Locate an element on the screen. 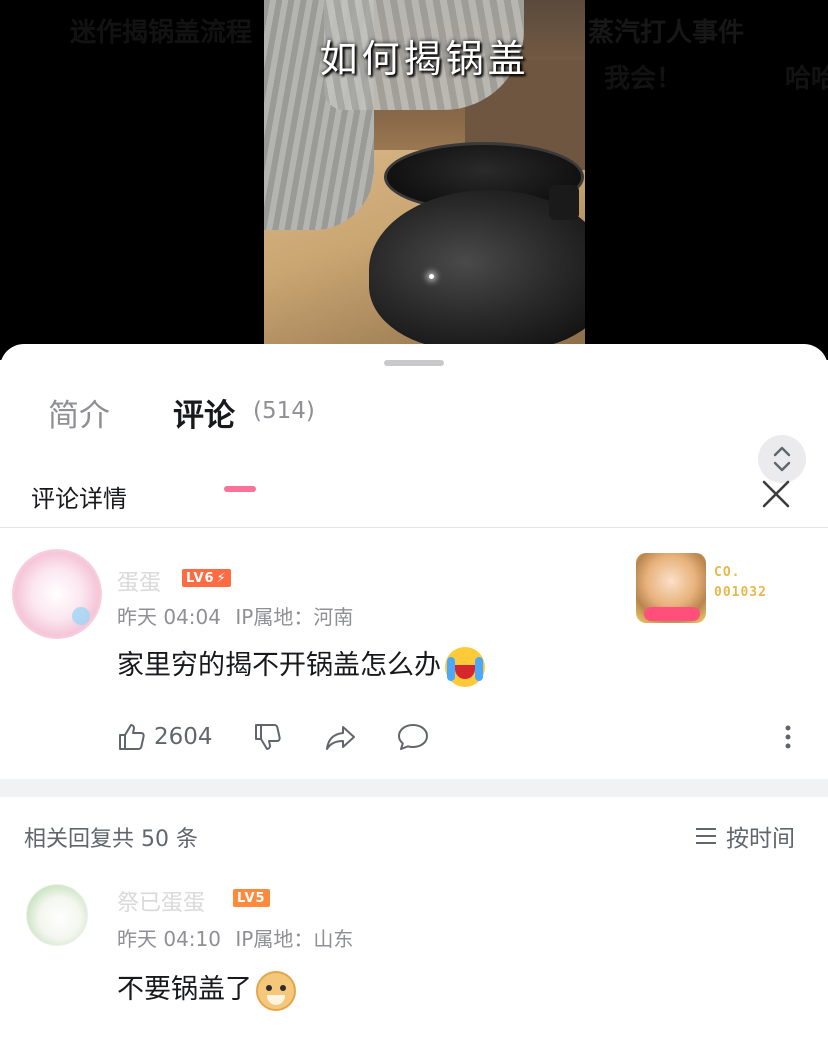 The height and width of the screenshot is (1049, 828). tab-bar: 简介 评论 (514) is located at coordinates (414, 441).